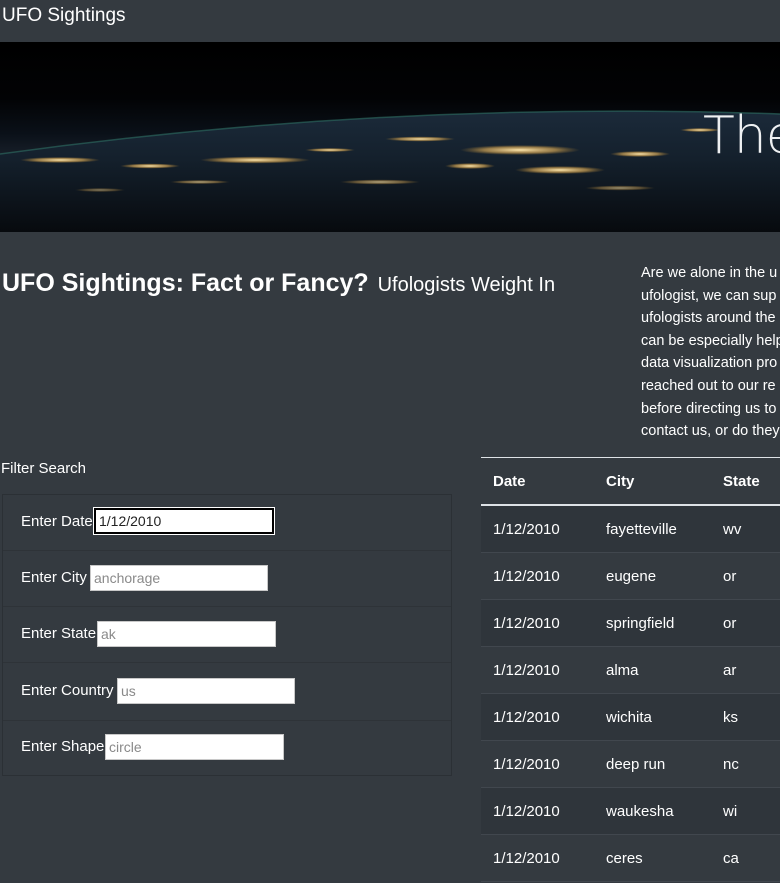 Image resolution: width=780 pixels, height=883 pixels. I want to click on intro-line: contact us, or do they, so click(710, 431).